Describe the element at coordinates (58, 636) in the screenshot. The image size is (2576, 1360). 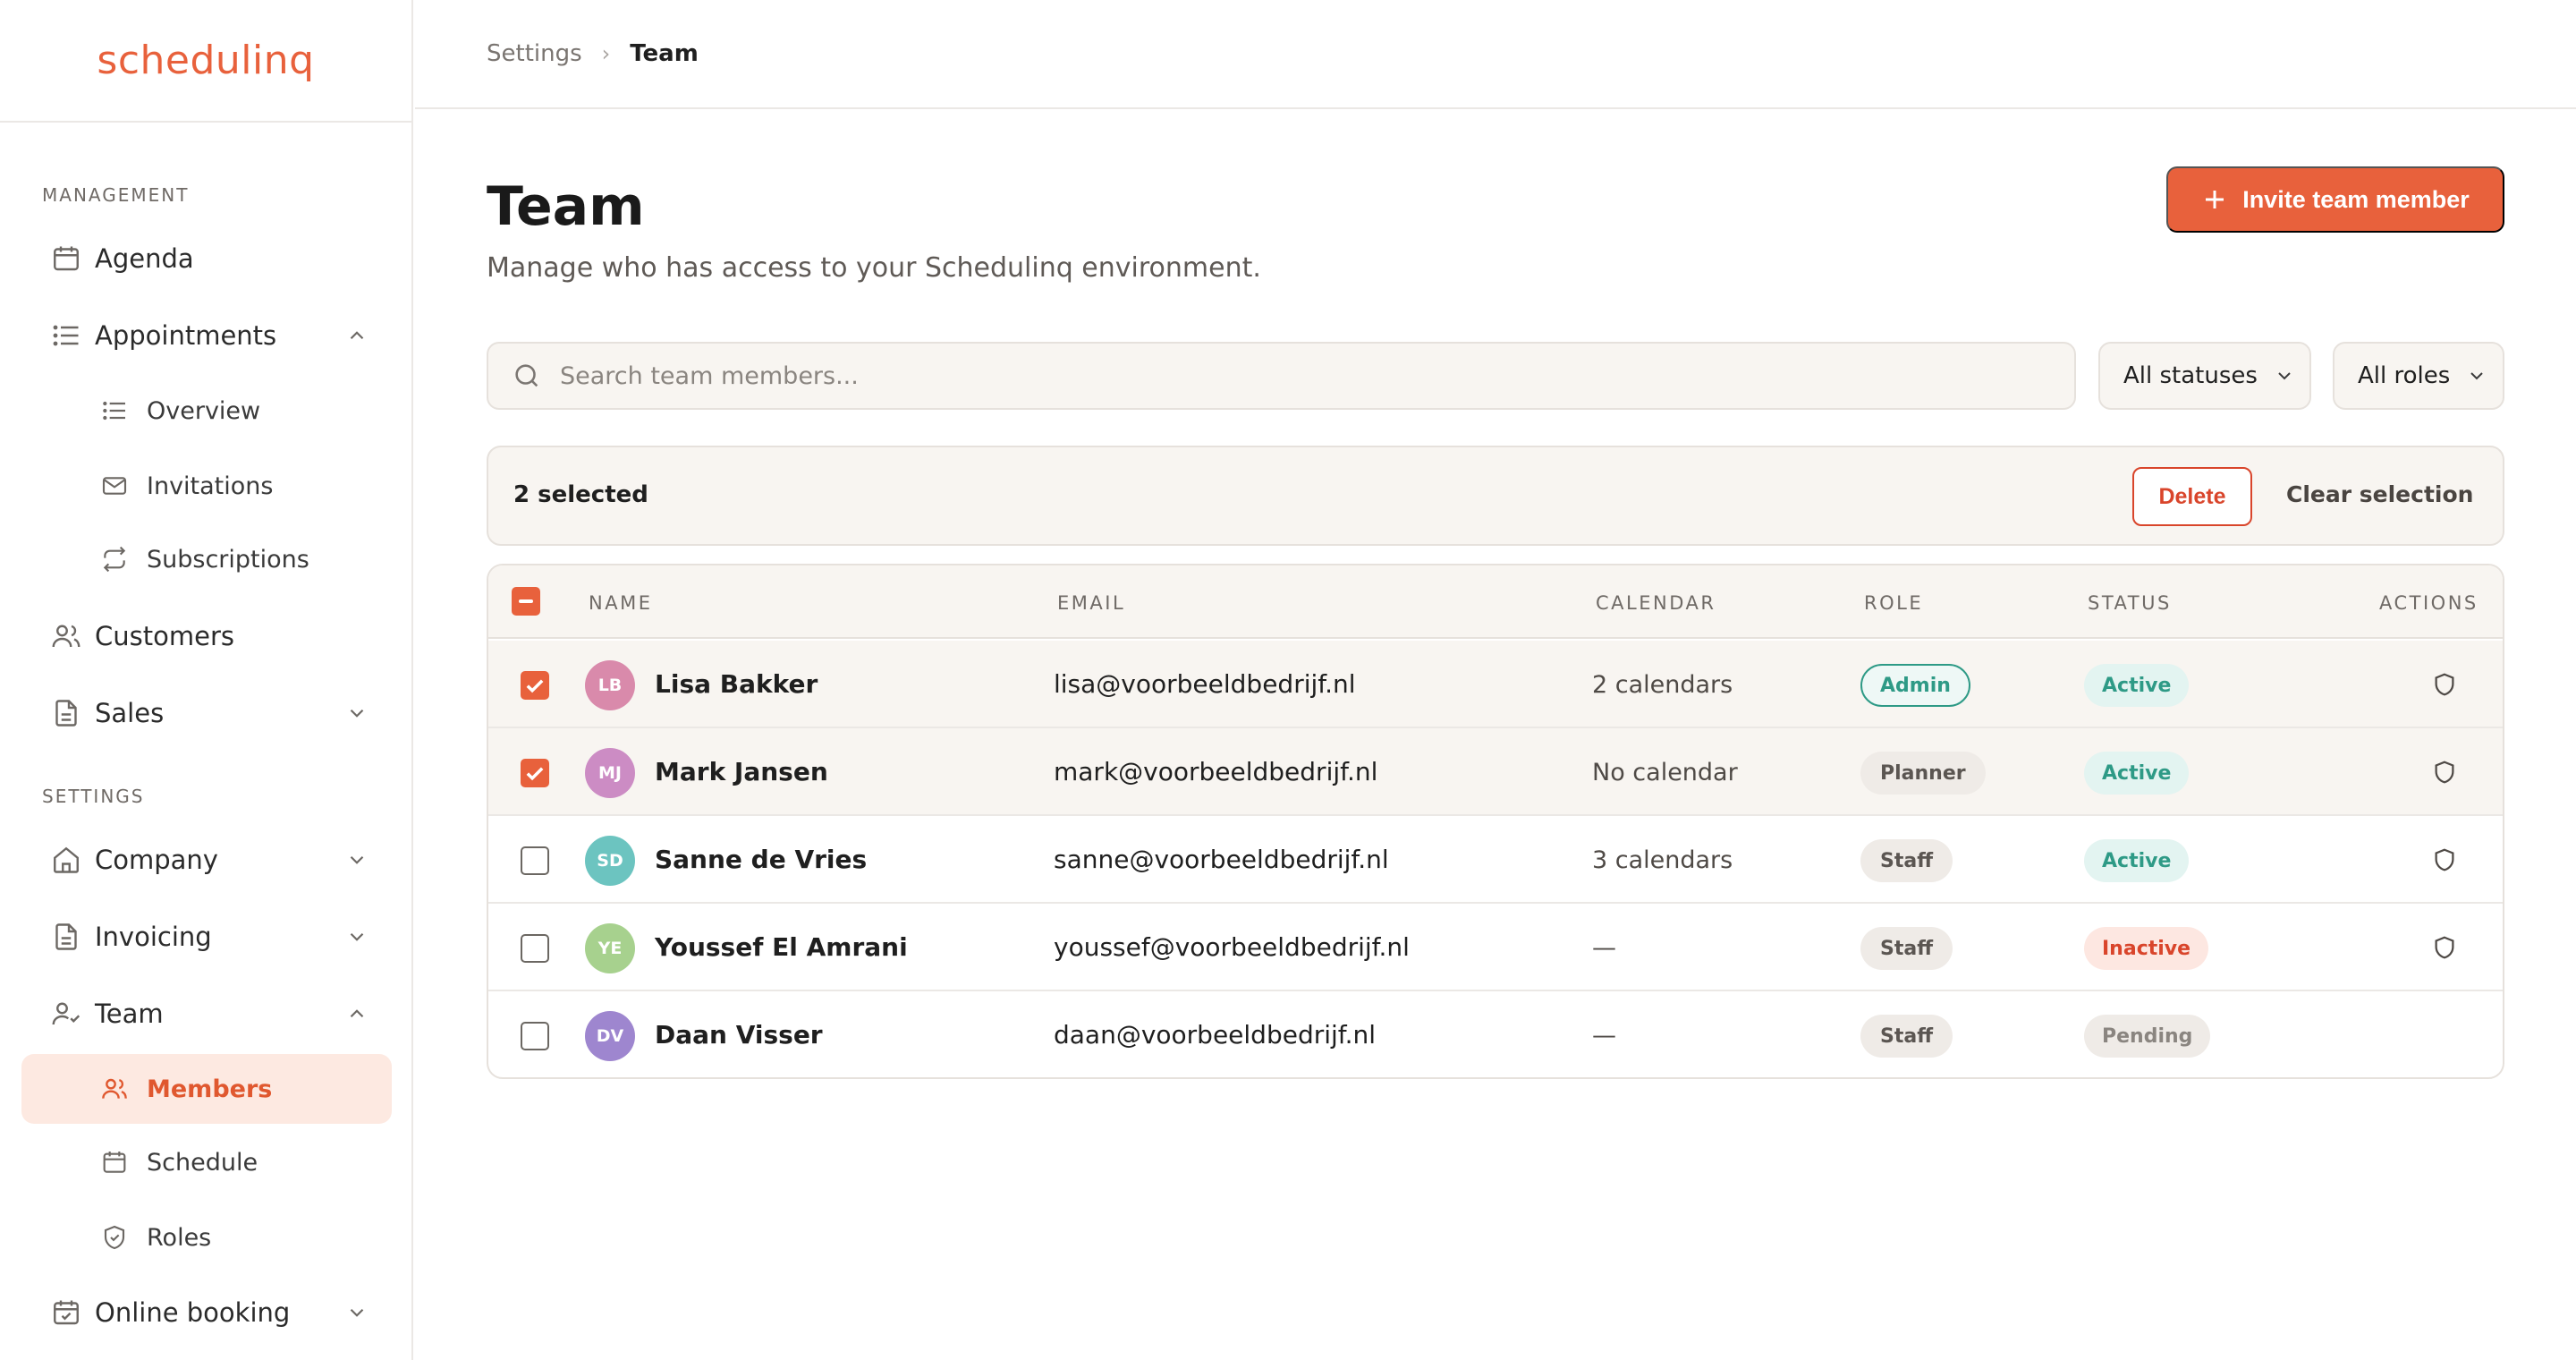
I see `users-icon` at that location.